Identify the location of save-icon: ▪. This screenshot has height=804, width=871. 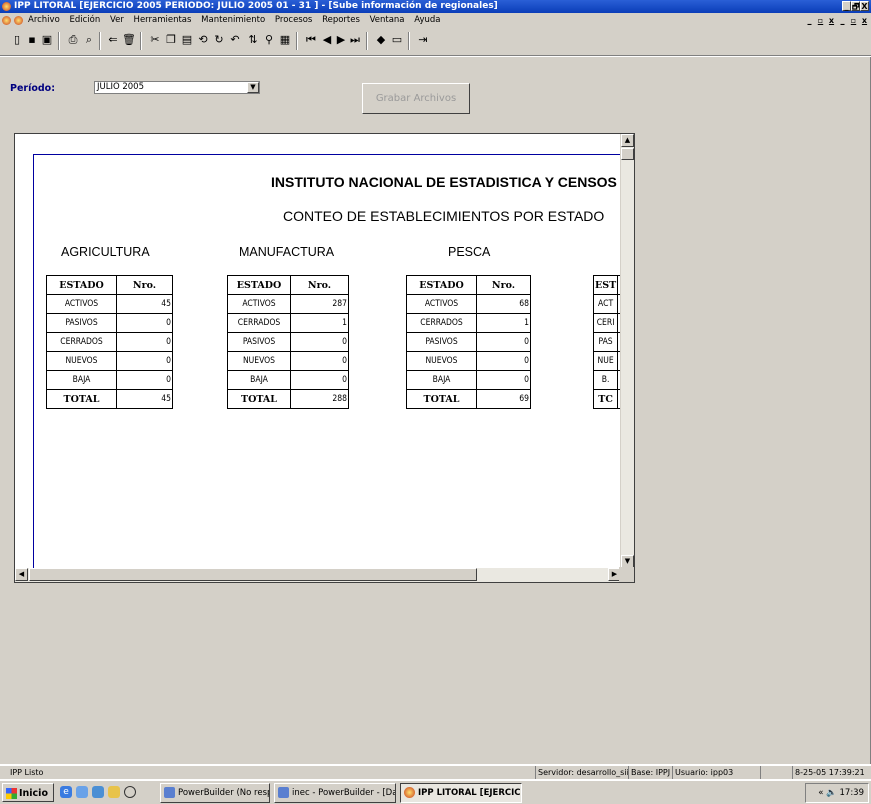
(32, 40).